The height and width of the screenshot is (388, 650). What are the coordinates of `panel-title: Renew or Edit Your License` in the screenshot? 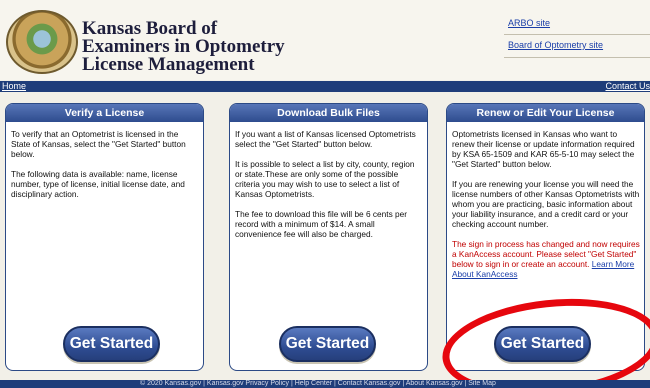 It's located at (545, 113).